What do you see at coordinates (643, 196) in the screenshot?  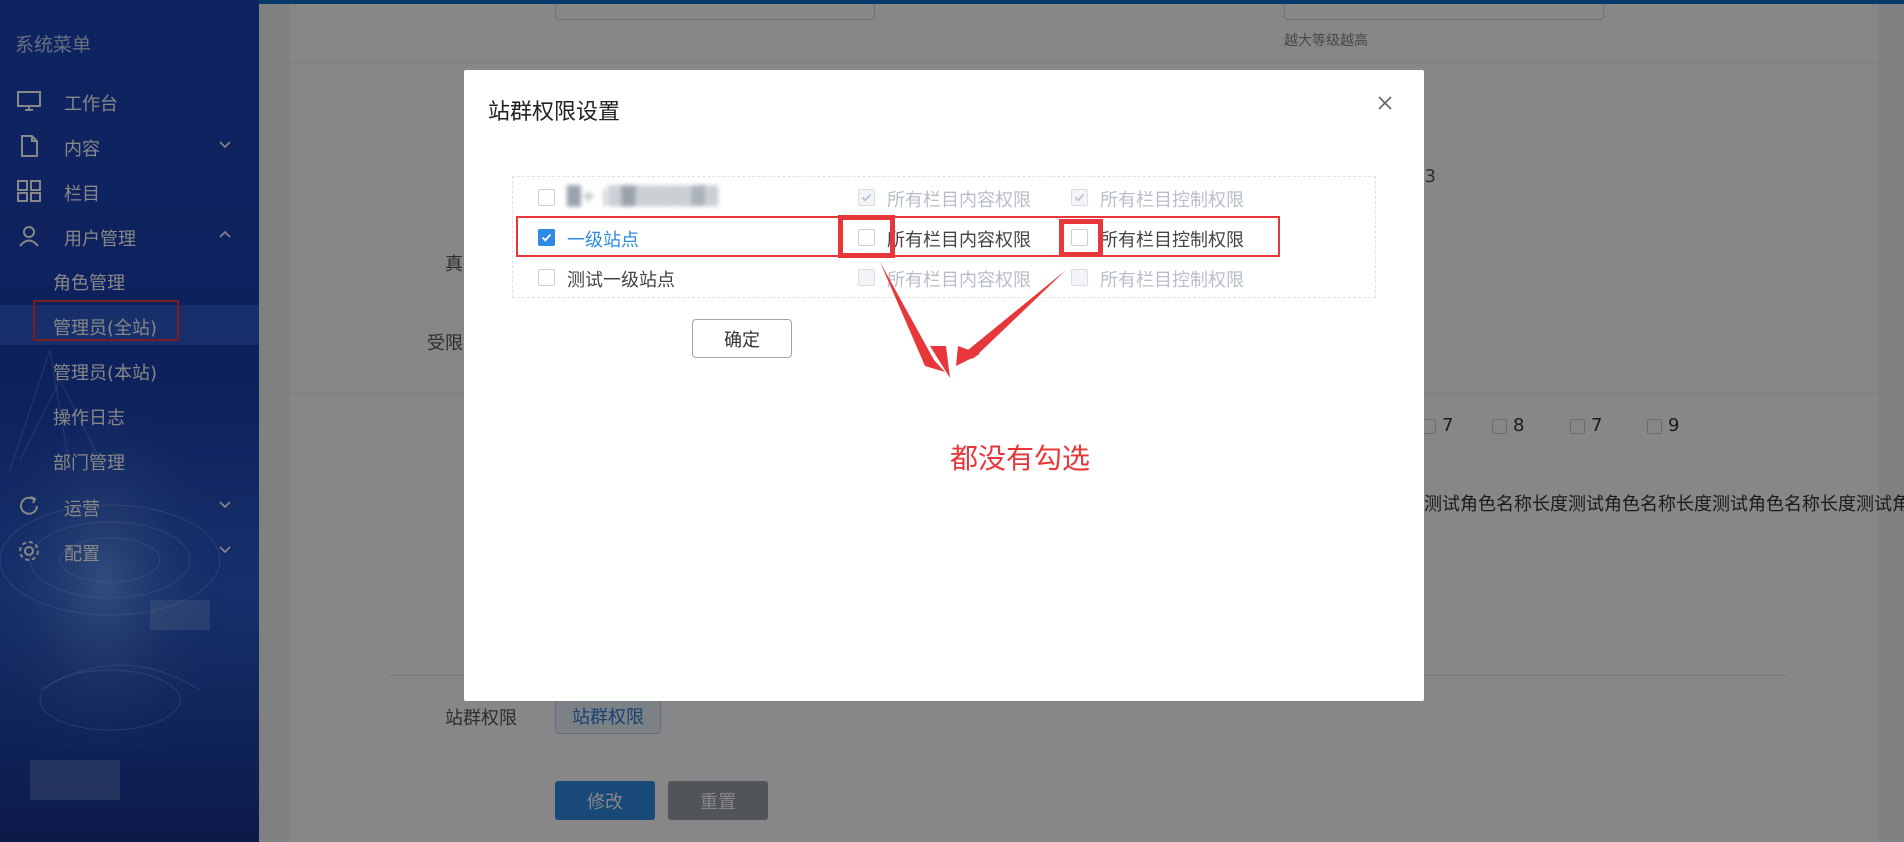 I see `site-name: █+ |▒█▒▒▒▒▓▒` at bounding box center [643, 196].